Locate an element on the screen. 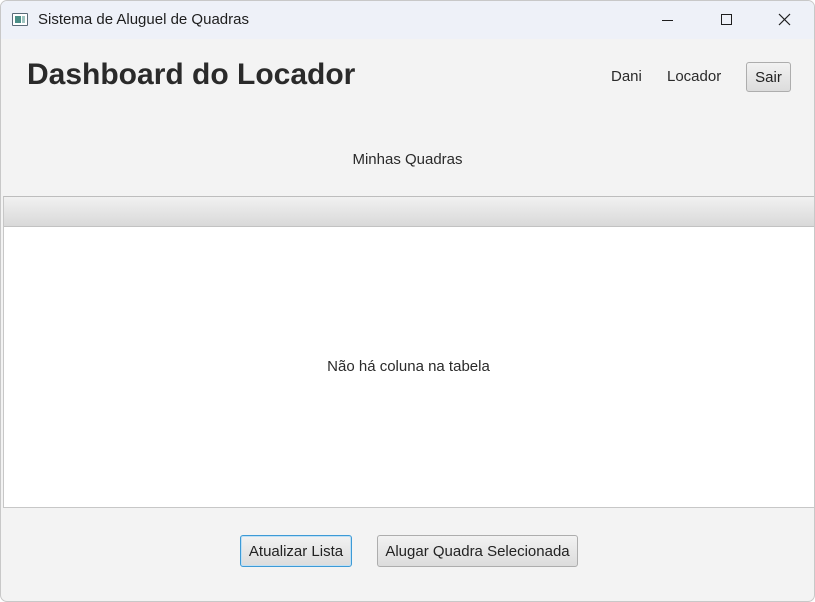 Image resolution: width=815 pixels, height=602 pixels. user-role: Locador is located at coordinates (694, 76).